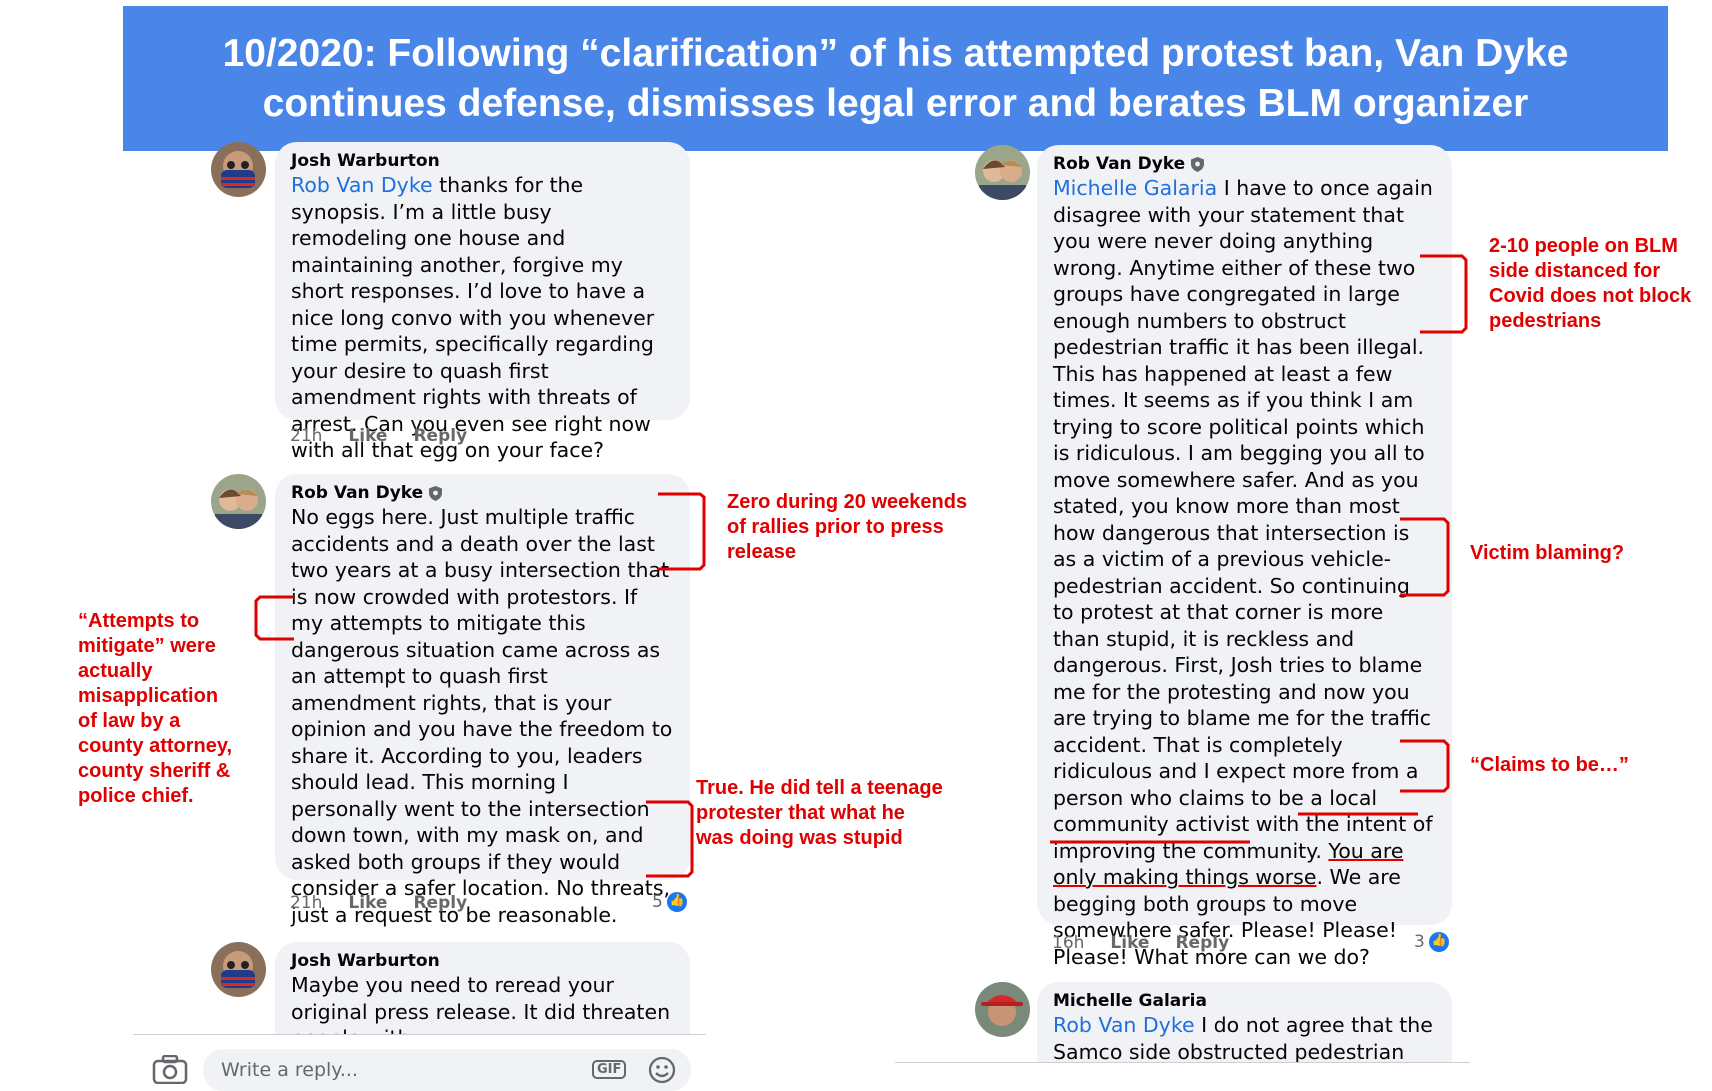  What do you see at coordinates (1549, 765) in the screenshot?
I see `annotation-claims-to-be: “Claims to be…”` at bounding box center [1549, 765].